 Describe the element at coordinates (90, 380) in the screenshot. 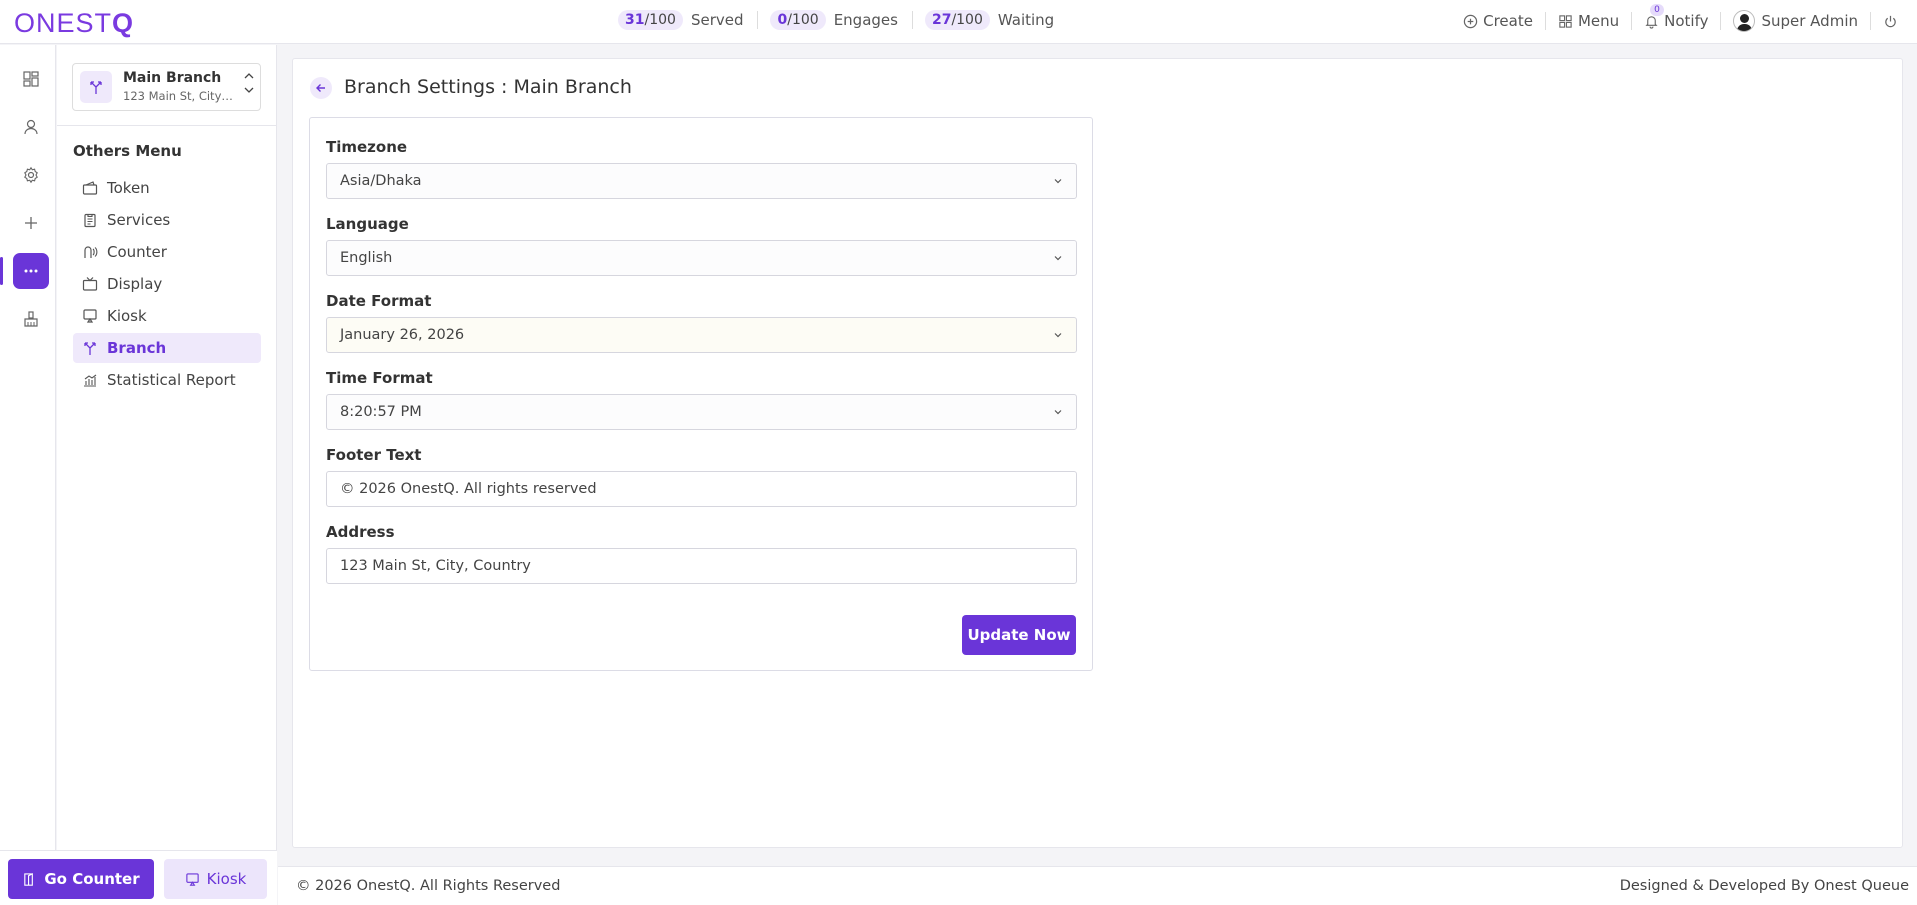

I see `chart-icon` at that location.